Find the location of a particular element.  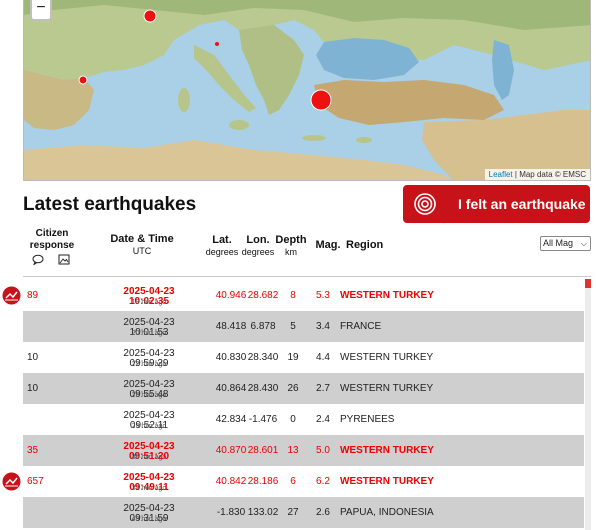

event-depth: 19 is located at coordinates (293, 357).